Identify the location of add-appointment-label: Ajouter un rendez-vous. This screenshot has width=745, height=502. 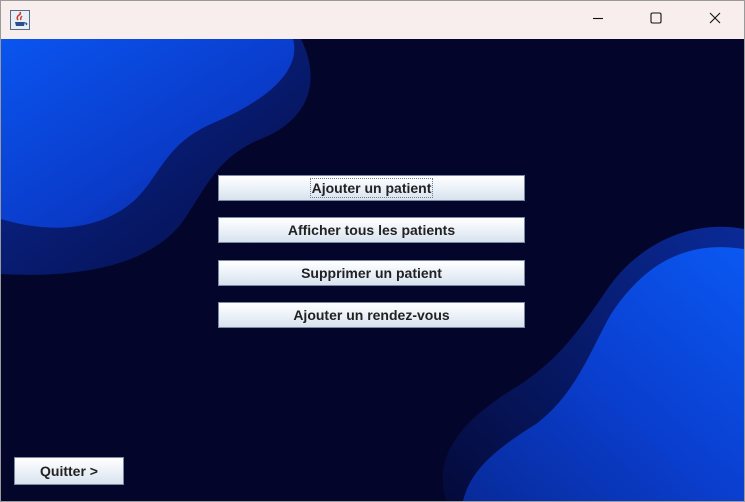
(371, 315).